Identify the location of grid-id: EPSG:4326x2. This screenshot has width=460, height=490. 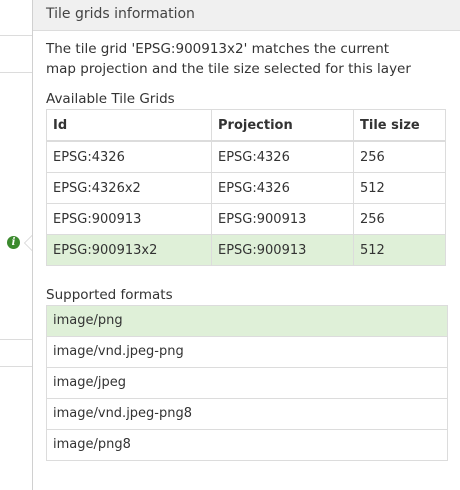
(129, 188).